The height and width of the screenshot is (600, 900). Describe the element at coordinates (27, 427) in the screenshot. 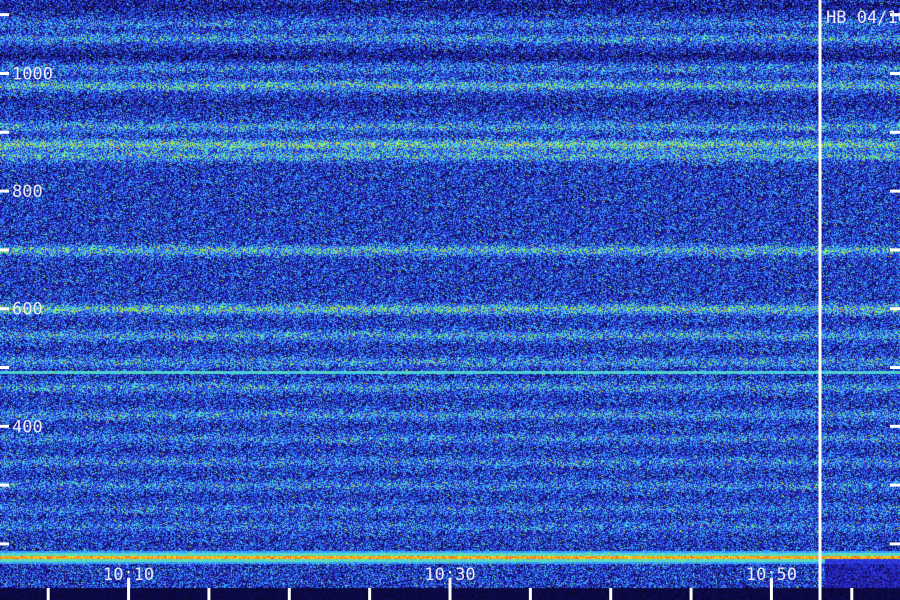

I see `y-tick-label: 400` at that location.